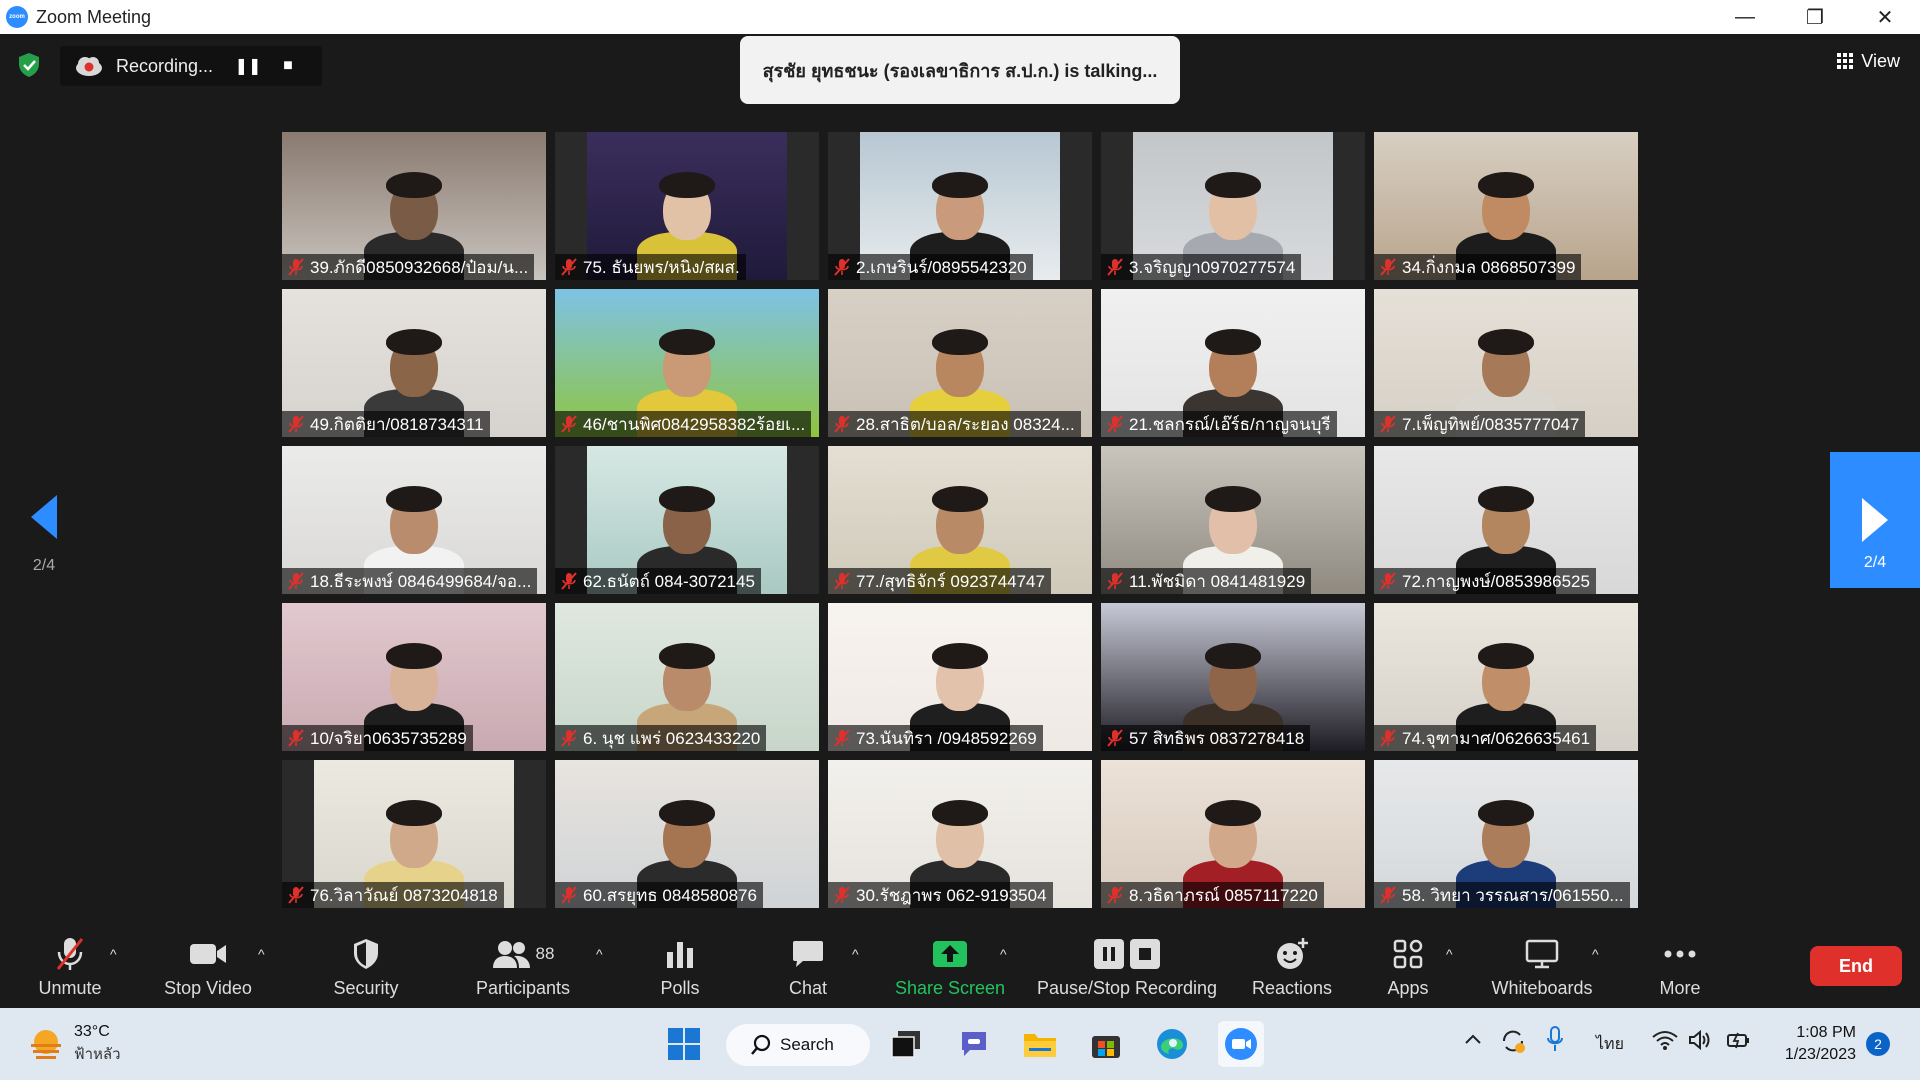 This screenshot has width=1920, height=1080. I want to click on stop-recording-button: ■, so click(288, 66).